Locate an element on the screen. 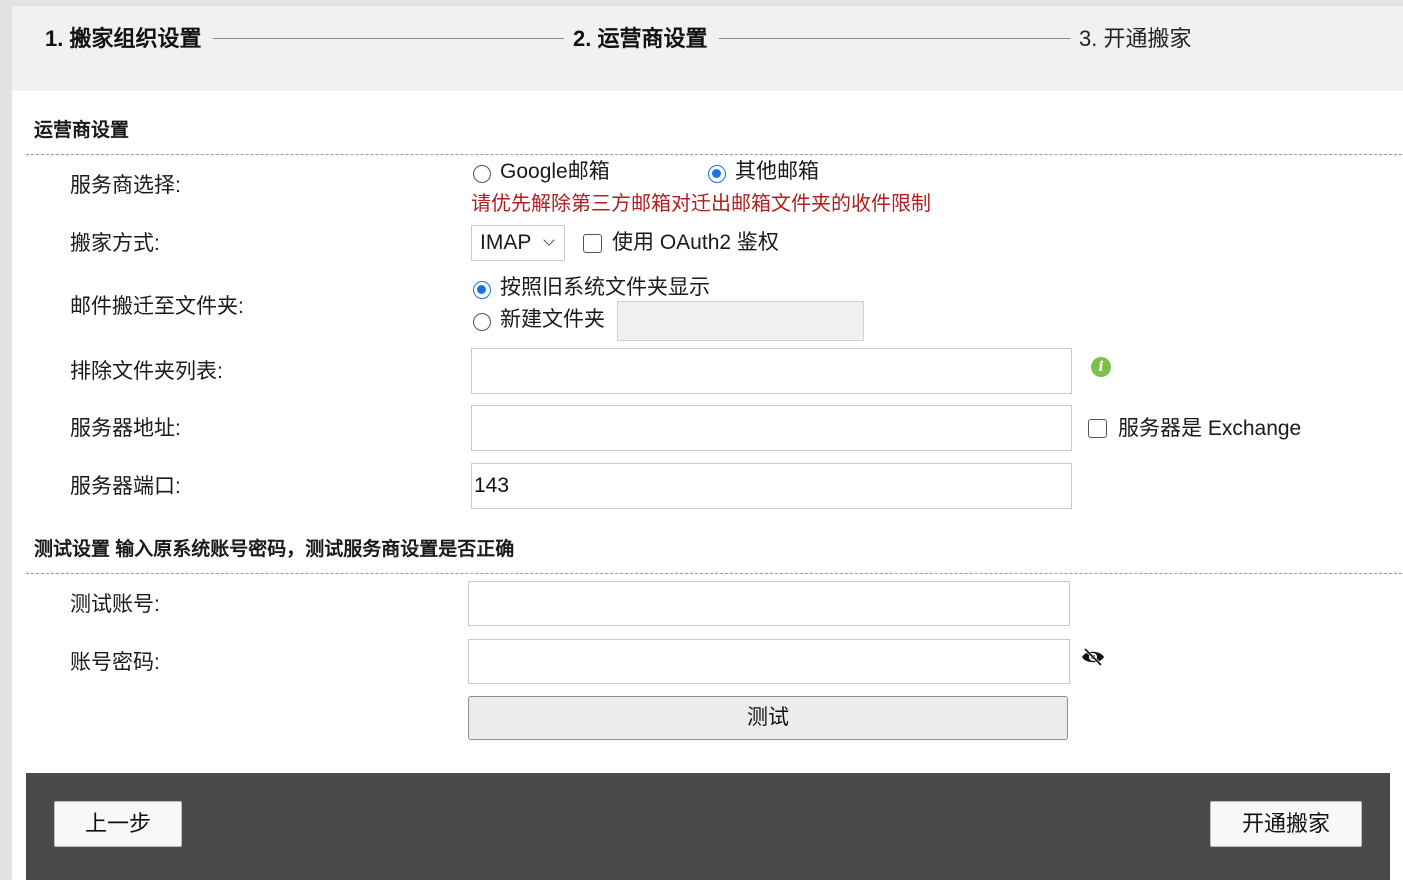 The width and height of the screenshot is (1403, 880). step-2-provider-settings: 2. 运营商设置 is located at coordinates (640, 39).